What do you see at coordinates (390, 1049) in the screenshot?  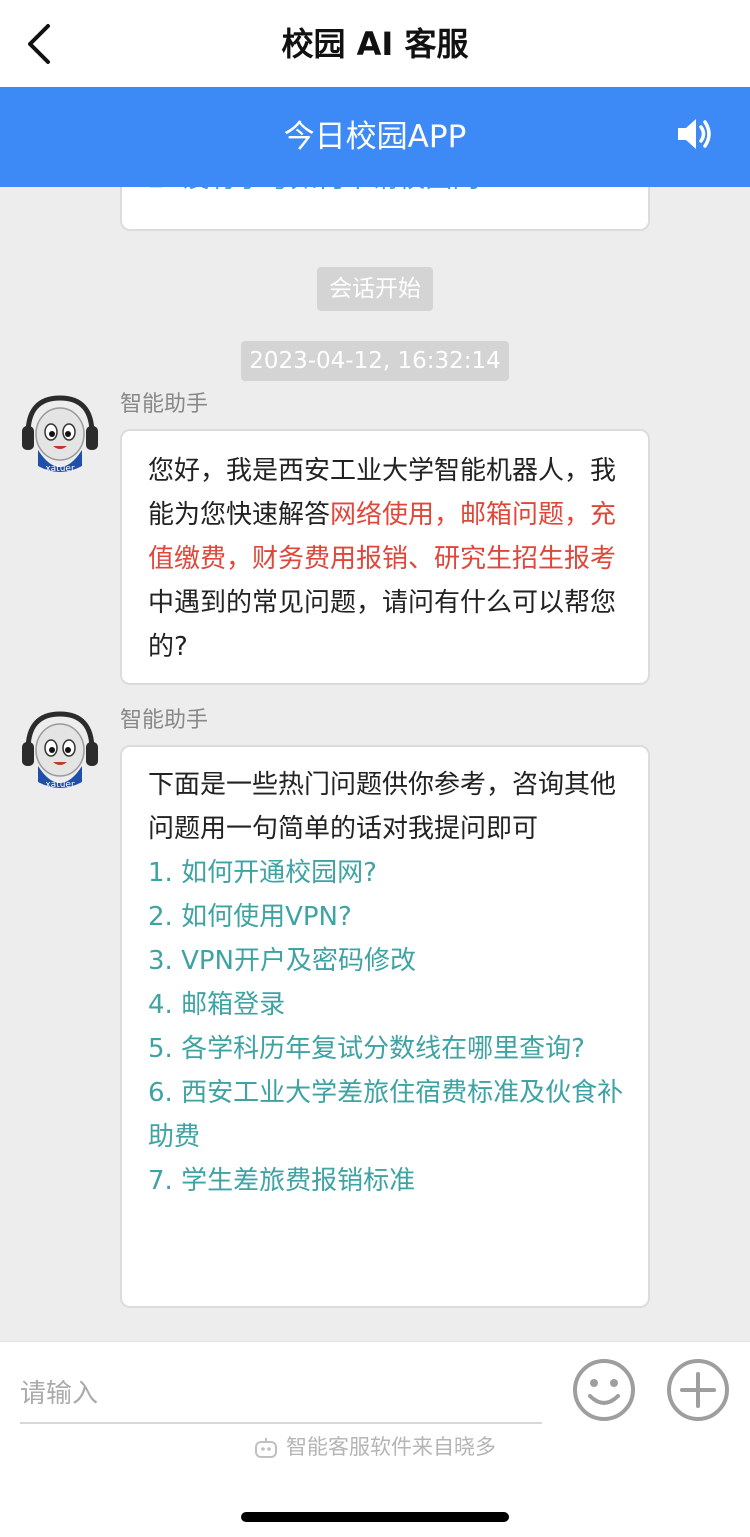 I see `hot-question-link: 5. 各学科历年复试分数线在哪里查询?` at bounding box center [390, 1049].